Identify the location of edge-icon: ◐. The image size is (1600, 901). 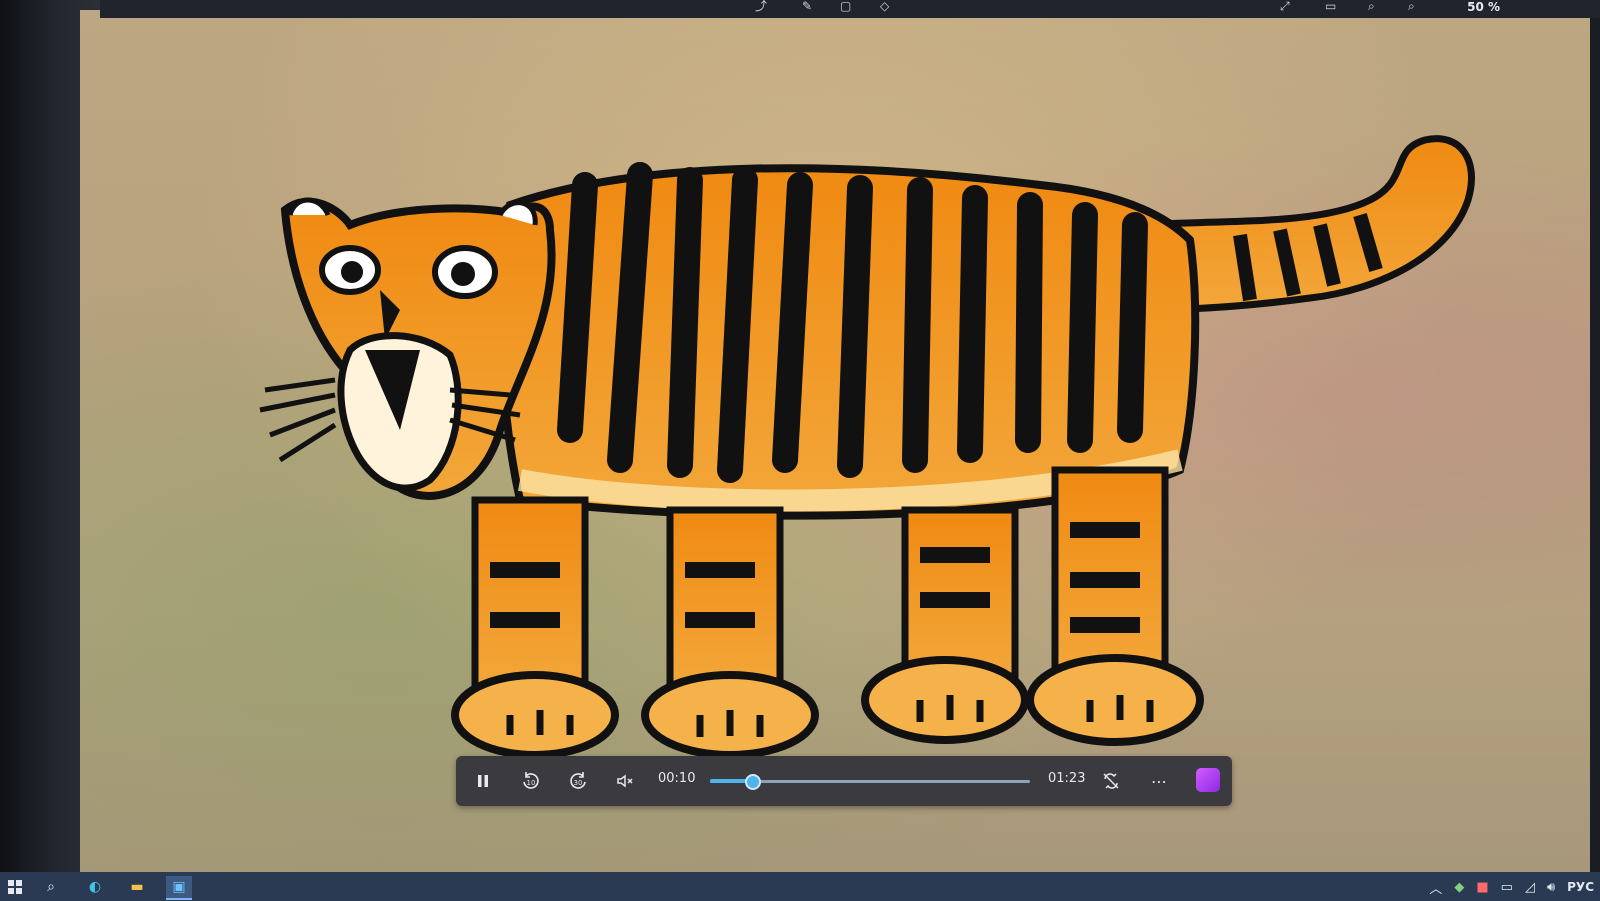
(95, 887).